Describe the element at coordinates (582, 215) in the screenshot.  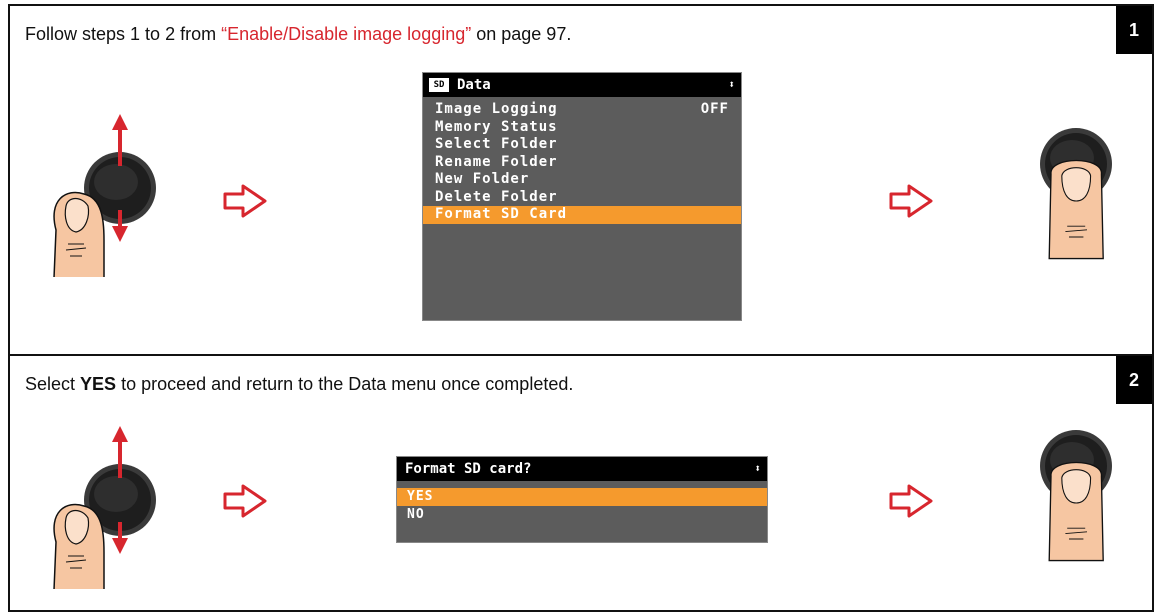
I see `menu-item-format-sd-card: Format SD Card` at that location.